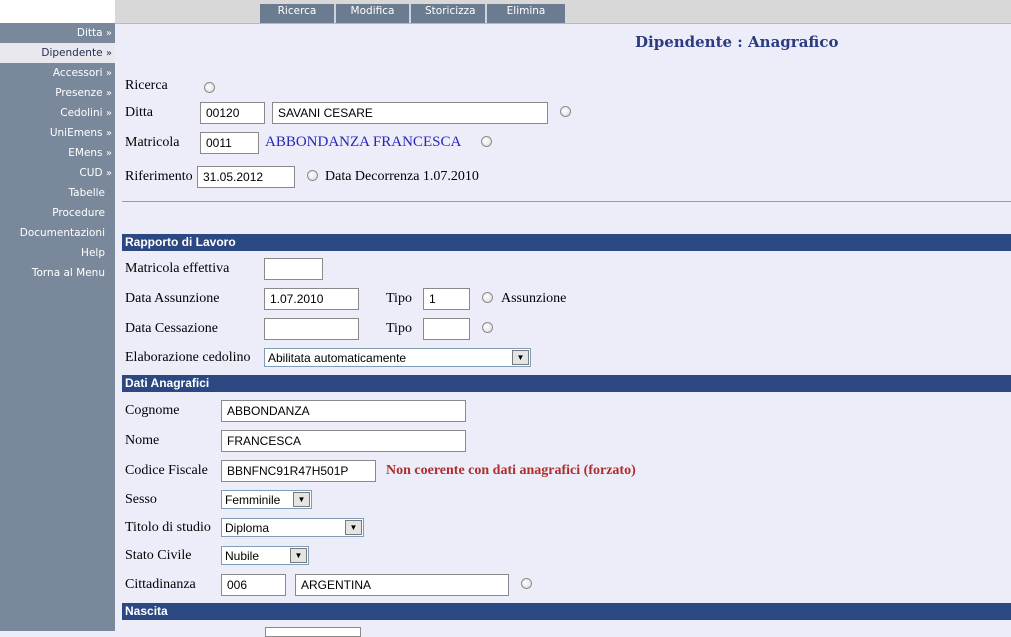  I want to click on sidebar-item-accessori: Accessori », so click(82, 73).